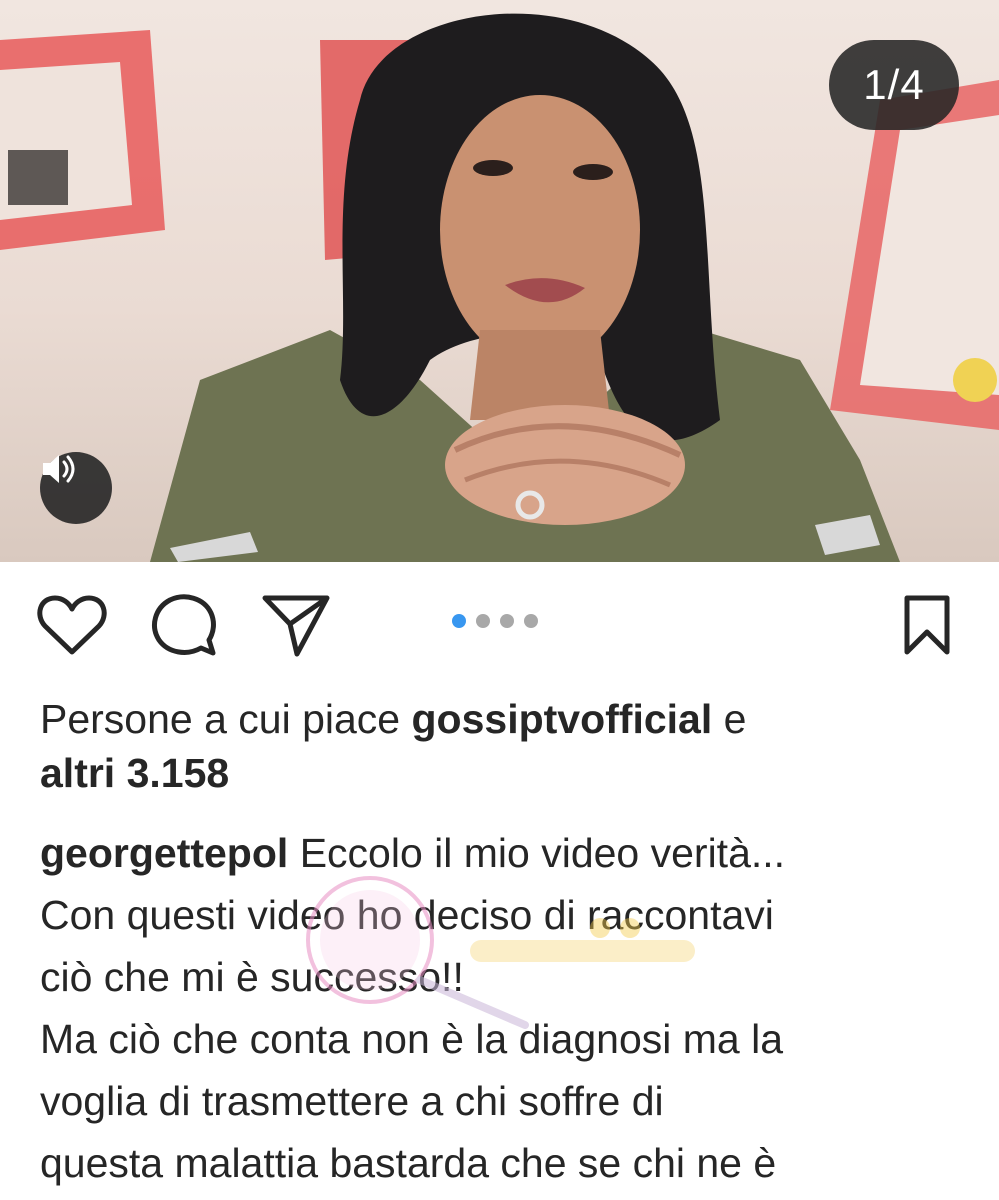  What do you see at coordinates (352, 1101) in the screenshot?
I see `caption-line: voglia di trasmettere a chi soffre di` at bounding box center [352, 1101].